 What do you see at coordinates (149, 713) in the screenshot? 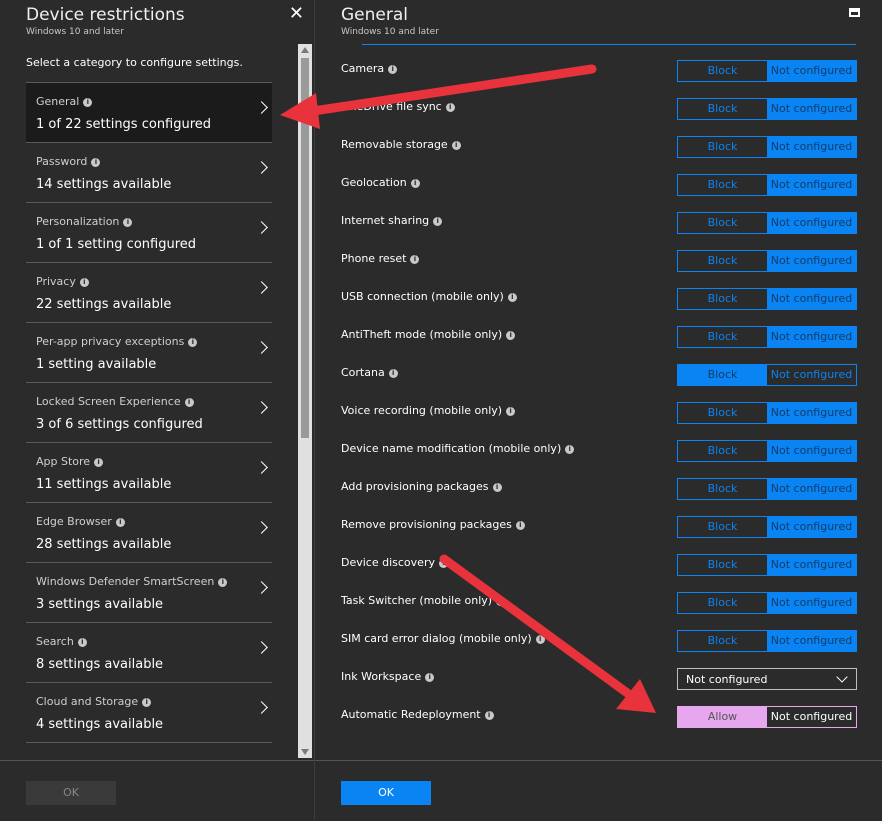
I see `category-cloud-storage: Cloud and Storage i 4 settings available` at bounding box center [149, 713].